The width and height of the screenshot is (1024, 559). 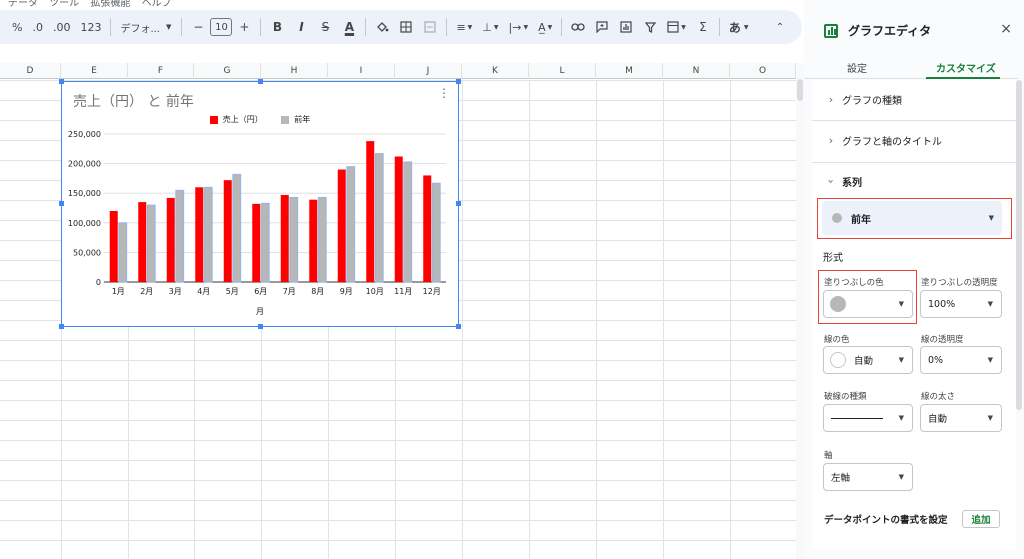 I want to click on fill-opacity-label: 塗りつぶしの透明度, so click(x=959, y=283).